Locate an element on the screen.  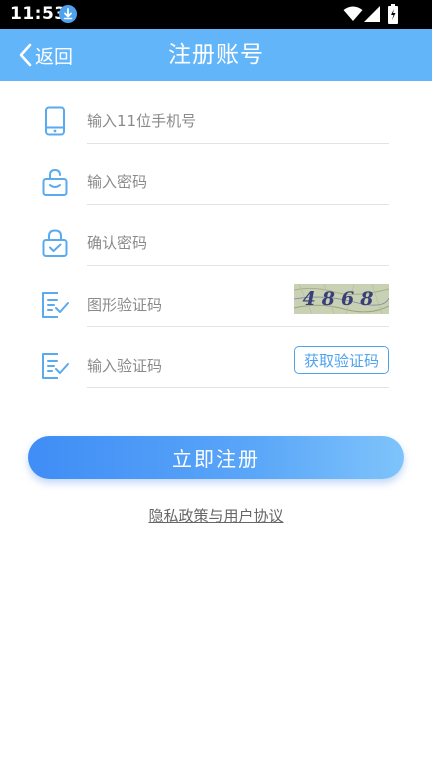
captcha-image: 4868 is located at coordinates (341, 299).